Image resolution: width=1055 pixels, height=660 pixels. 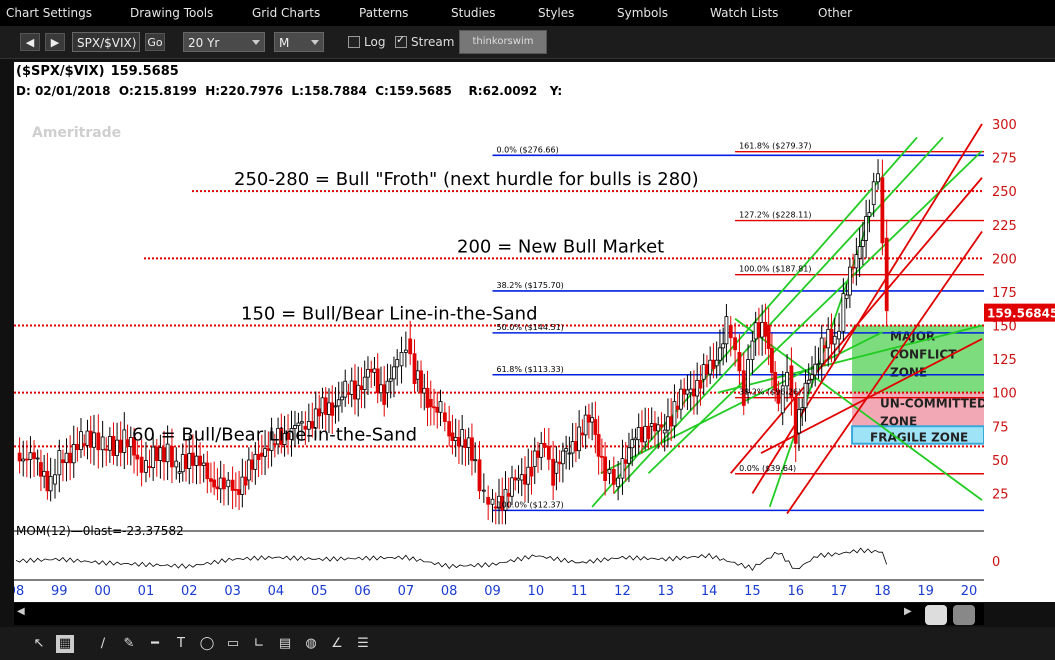 I want to click on menu-symbols: Symbols, so click(x=642, y=13).